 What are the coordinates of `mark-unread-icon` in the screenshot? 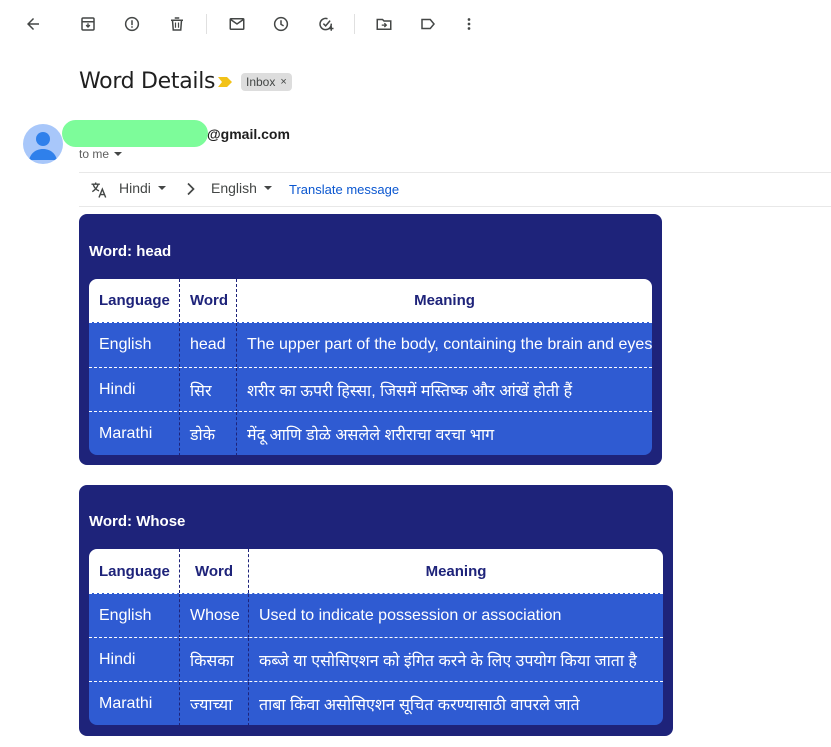 It's located at (237, 24).